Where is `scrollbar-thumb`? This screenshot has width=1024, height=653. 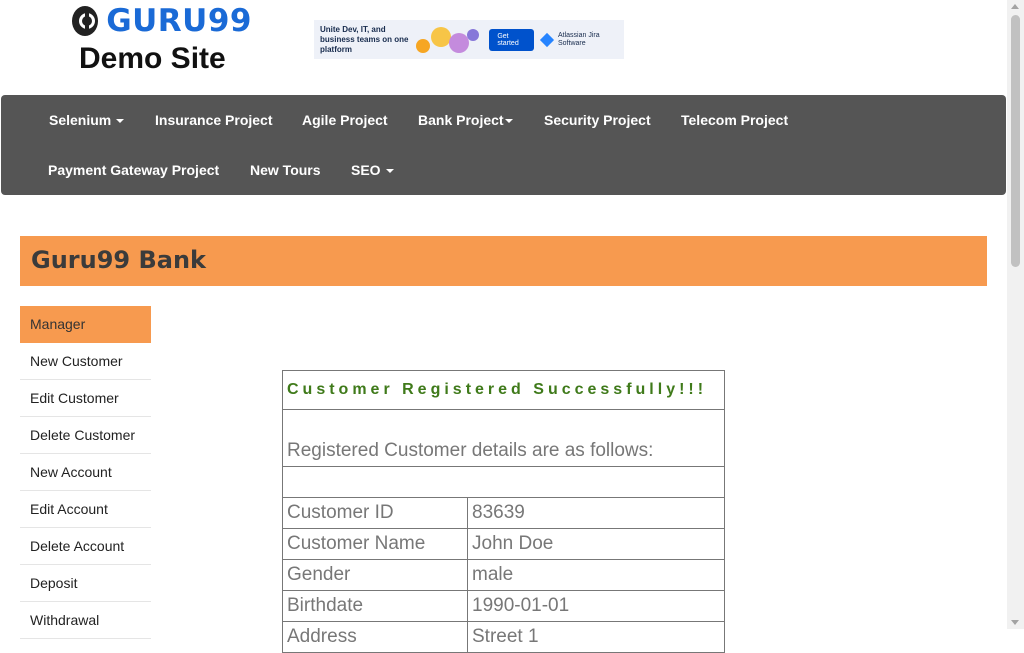
scrollbar-thumb is located at coordinates (1015, 141).